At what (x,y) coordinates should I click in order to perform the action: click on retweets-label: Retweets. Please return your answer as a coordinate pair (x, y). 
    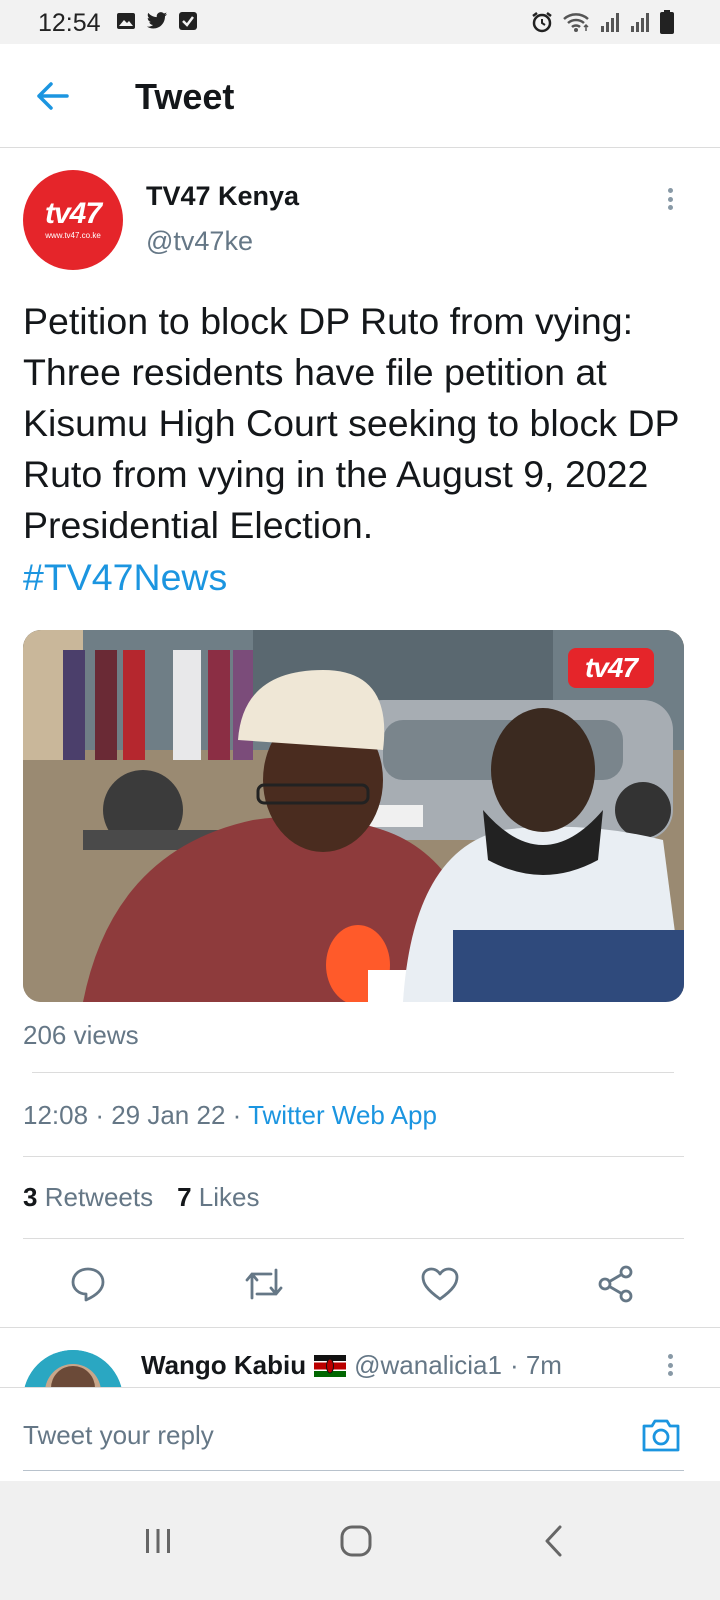
    Looking at the image, I should click on (99, 1197).